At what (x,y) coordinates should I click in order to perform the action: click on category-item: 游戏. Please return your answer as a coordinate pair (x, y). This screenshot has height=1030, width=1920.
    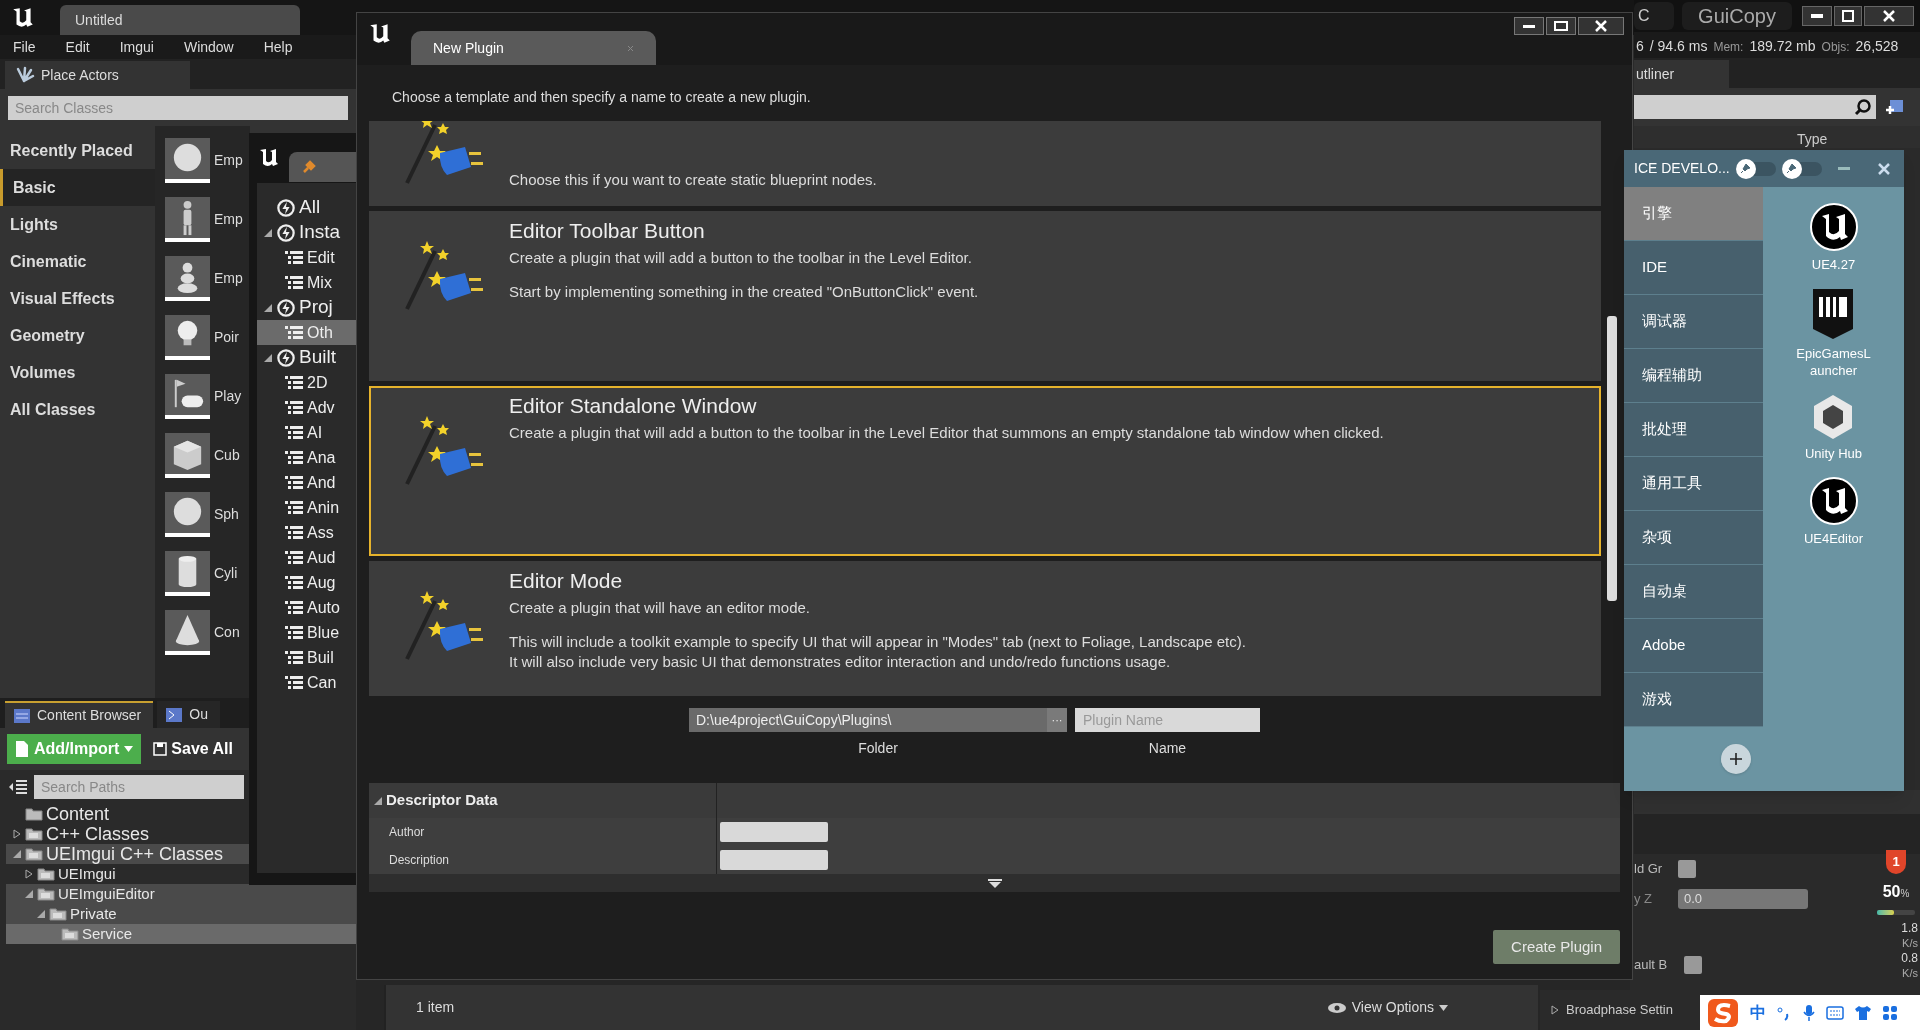
    Looking at the image, I should click on (1693, 700).